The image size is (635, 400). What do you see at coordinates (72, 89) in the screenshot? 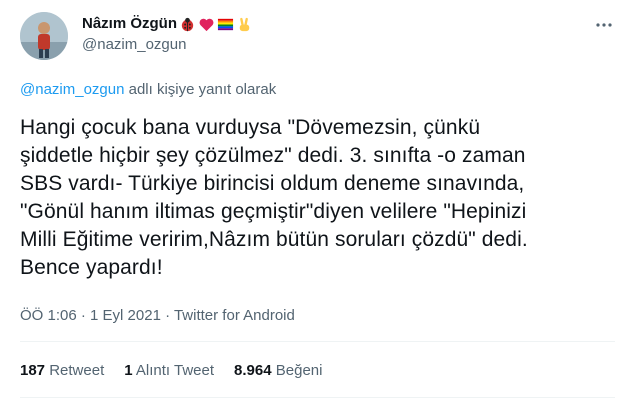
I see `reply-mention-link: @nazim_ozgun` at bounding box center [72, 89].